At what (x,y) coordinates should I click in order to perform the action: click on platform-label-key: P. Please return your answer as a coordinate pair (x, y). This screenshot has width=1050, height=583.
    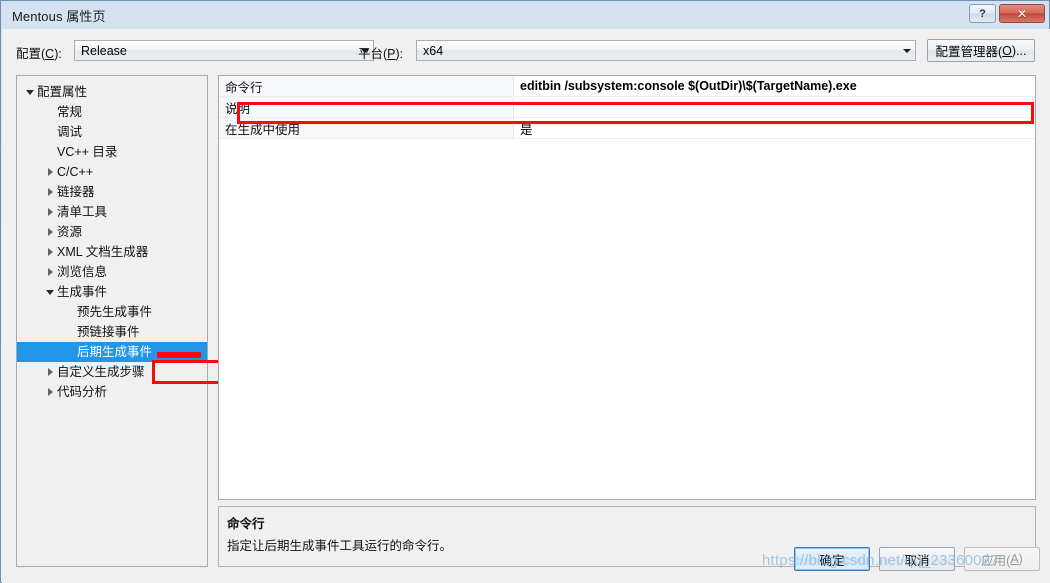
    Looking at the image, I should click on (391, 54).